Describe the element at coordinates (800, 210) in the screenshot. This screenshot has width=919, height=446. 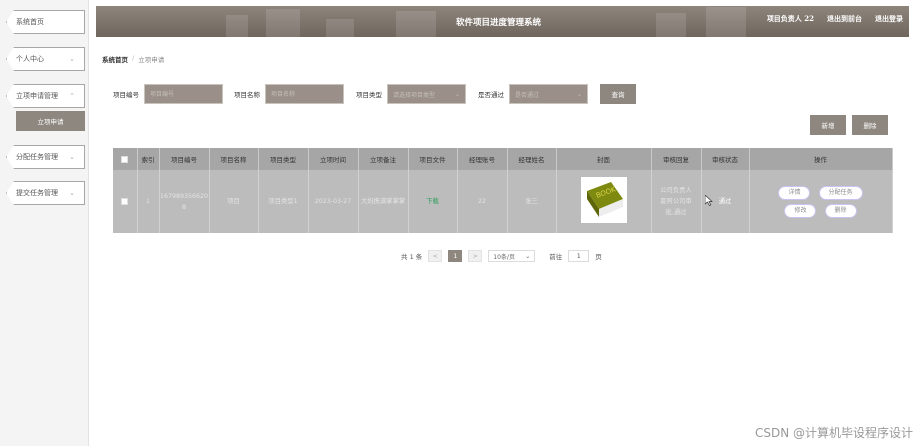
I see `edit-button: 修改` at that location.